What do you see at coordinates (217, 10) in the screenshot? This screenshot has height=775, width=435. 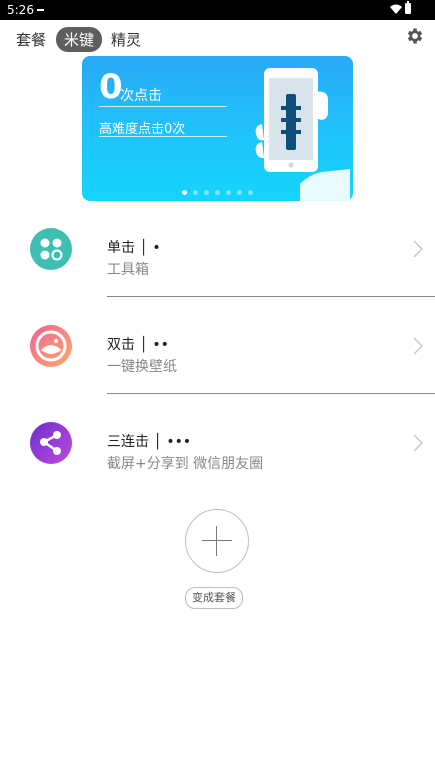 I see `status-bar: 5:26` at bounding box center [217, 10].